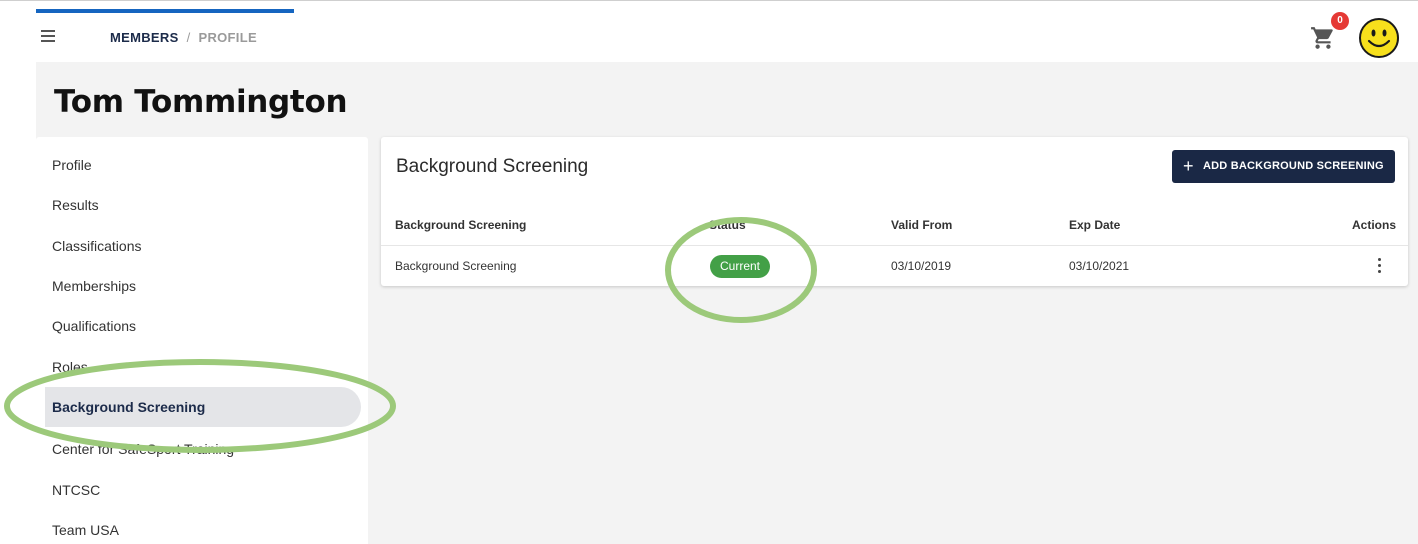 The width and height of the screenshot is (1418, 544). I want to click on more-actions-icon, so click(1379, 267).